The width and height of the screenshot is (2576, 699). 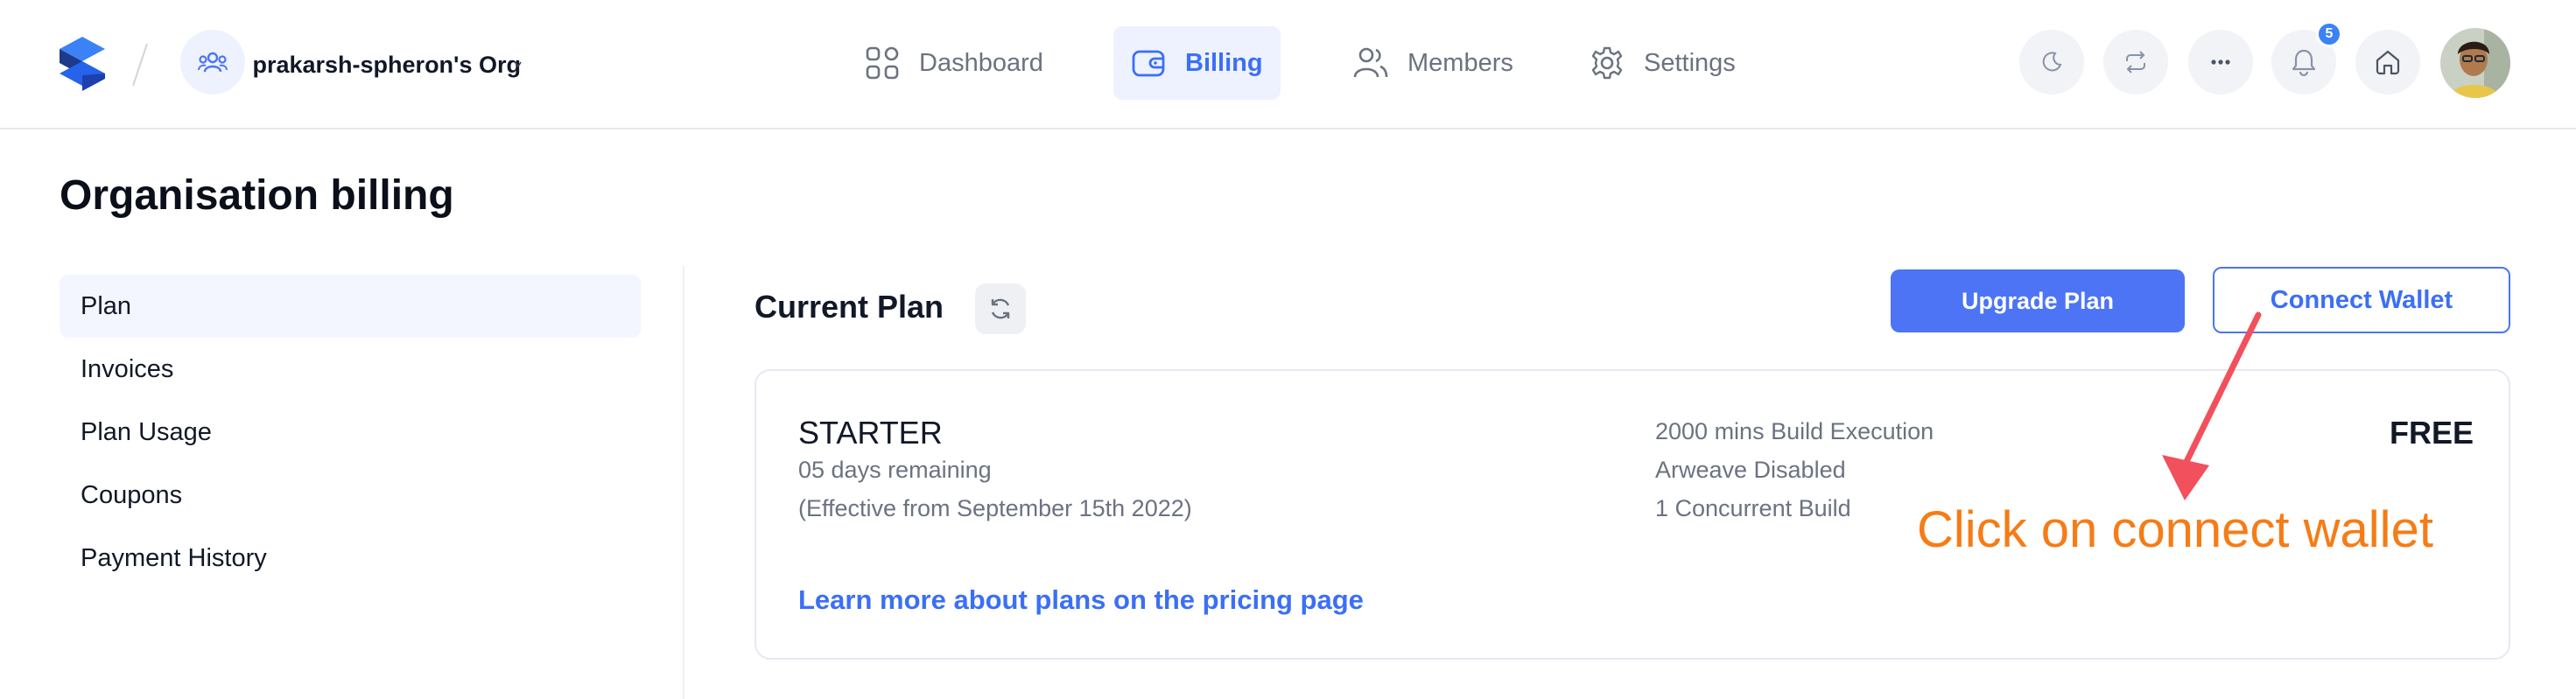 What do you see at coordinates (106, 305) in the screenshot?
I see `sidebar-item-label: Plan` at bounding box center [106, 305].